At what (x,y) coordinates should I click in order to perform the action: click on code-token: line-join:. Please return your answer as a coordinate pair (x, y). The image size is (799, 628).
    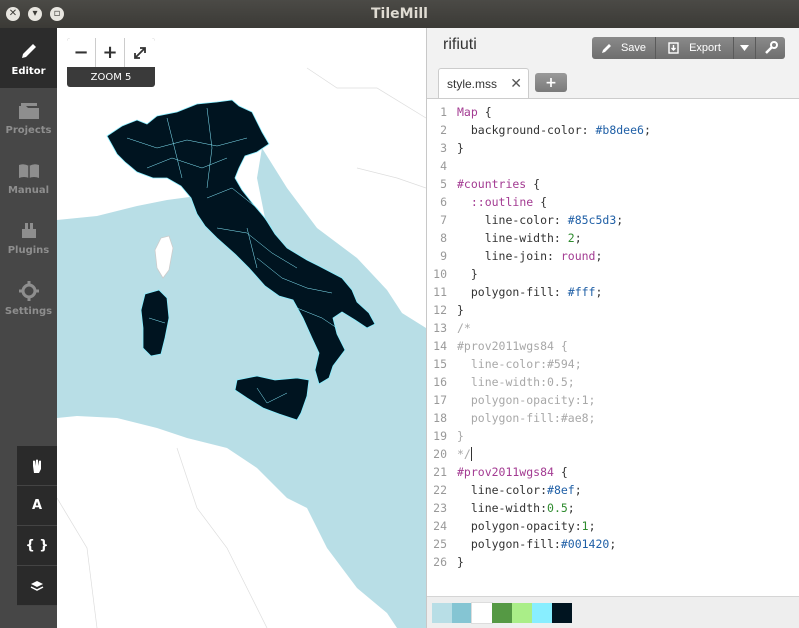
    Looking at the image, I should click on (509, 256).